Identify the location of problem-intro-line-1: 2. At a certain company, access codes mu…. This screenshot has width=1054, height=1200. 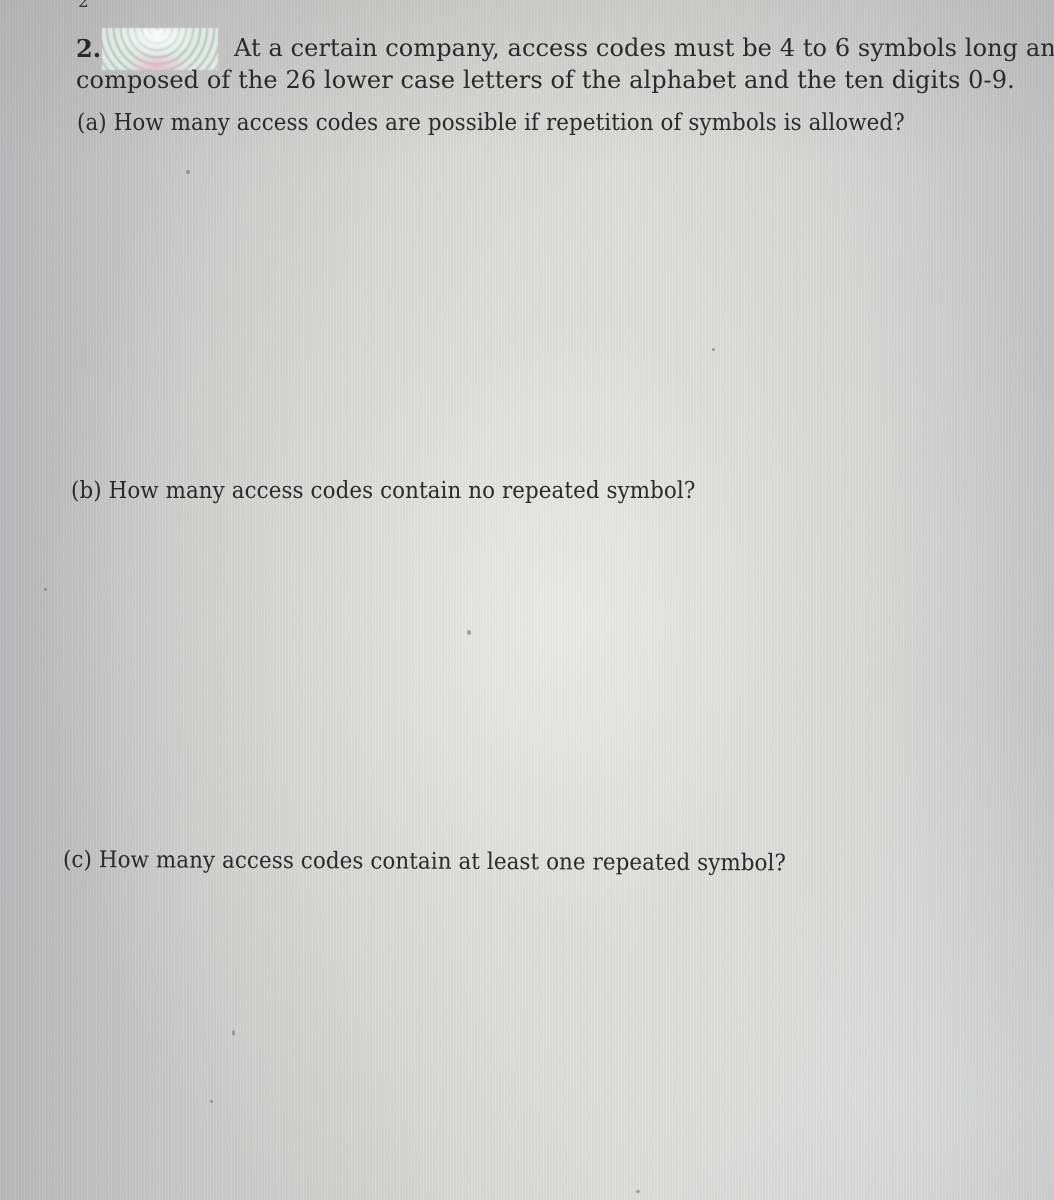
(565, 48).